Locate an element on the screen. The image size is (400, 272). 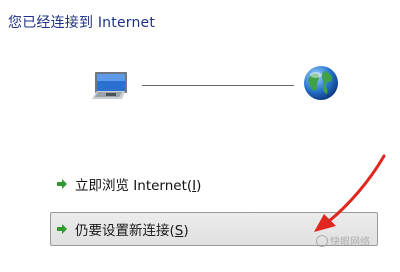
browse-internet-label: 立即浏览 Internet(I) is located at coordinates (138, 186).